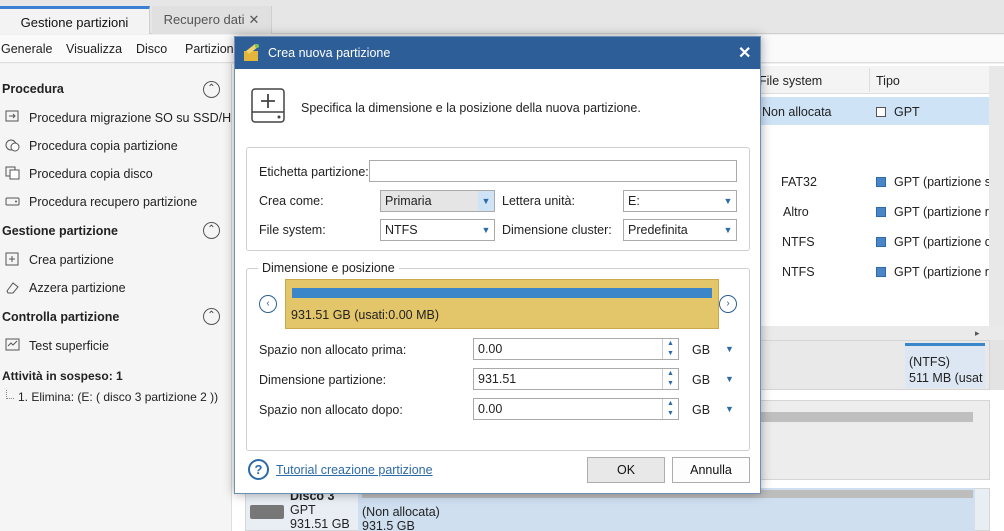  What do you see at coordinates (213, 49) in the screenshot?
I see `menu-partizione: Partizione` at bounding box center [213, 49].